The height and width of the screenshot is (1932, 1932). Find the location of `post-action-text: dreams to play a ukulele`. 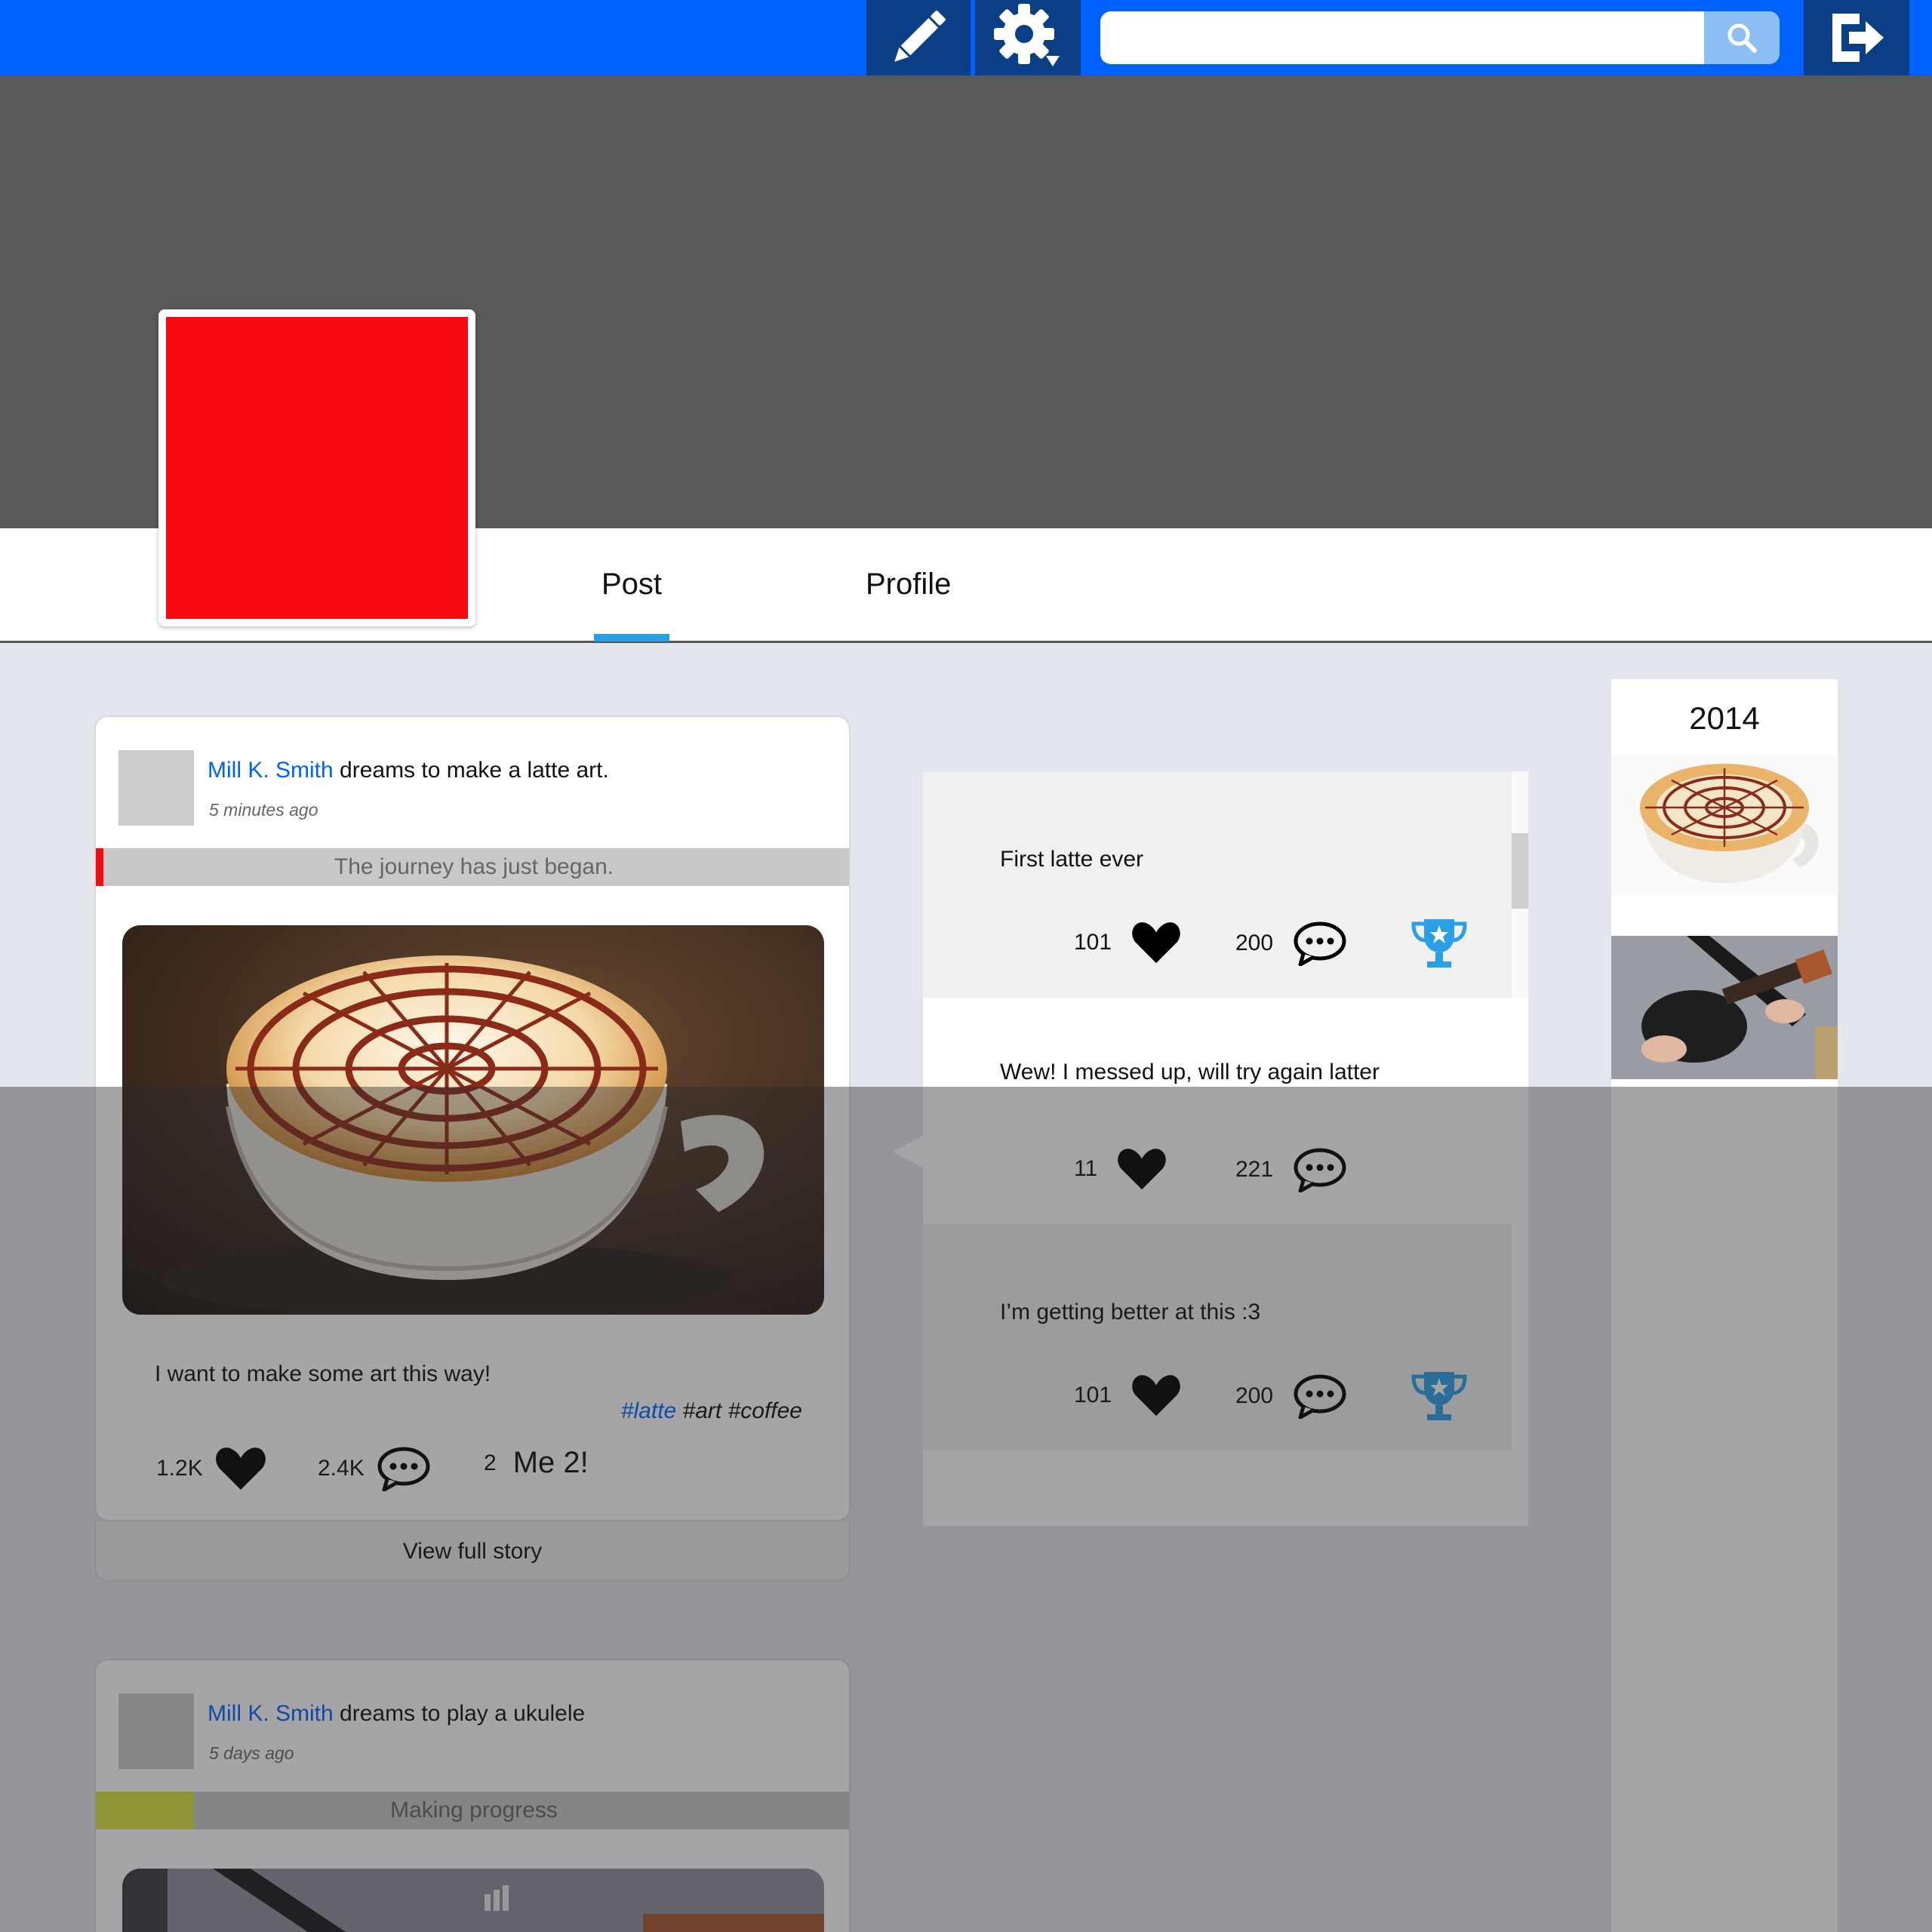

post-action-text: dreams to play a ukulele is located at coordinates (459, 1713).